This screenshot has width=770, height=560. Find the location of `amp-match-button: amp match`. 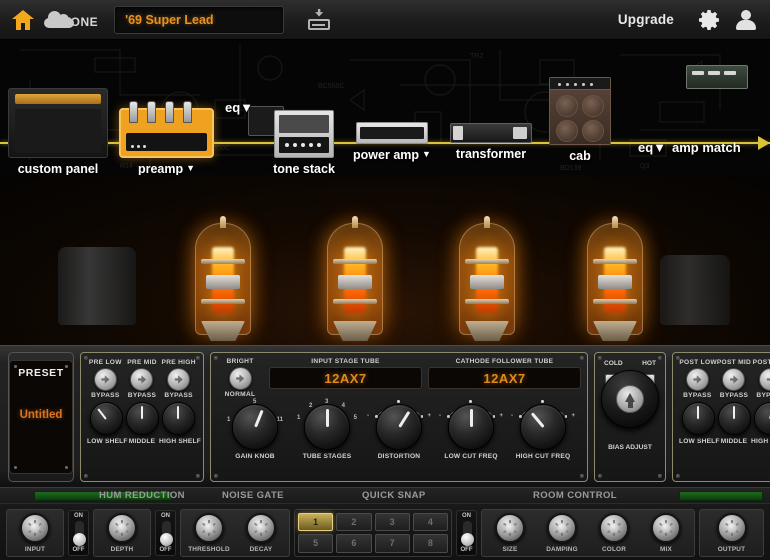

amp-match-button: amp match is located at coordinates (706, 147).